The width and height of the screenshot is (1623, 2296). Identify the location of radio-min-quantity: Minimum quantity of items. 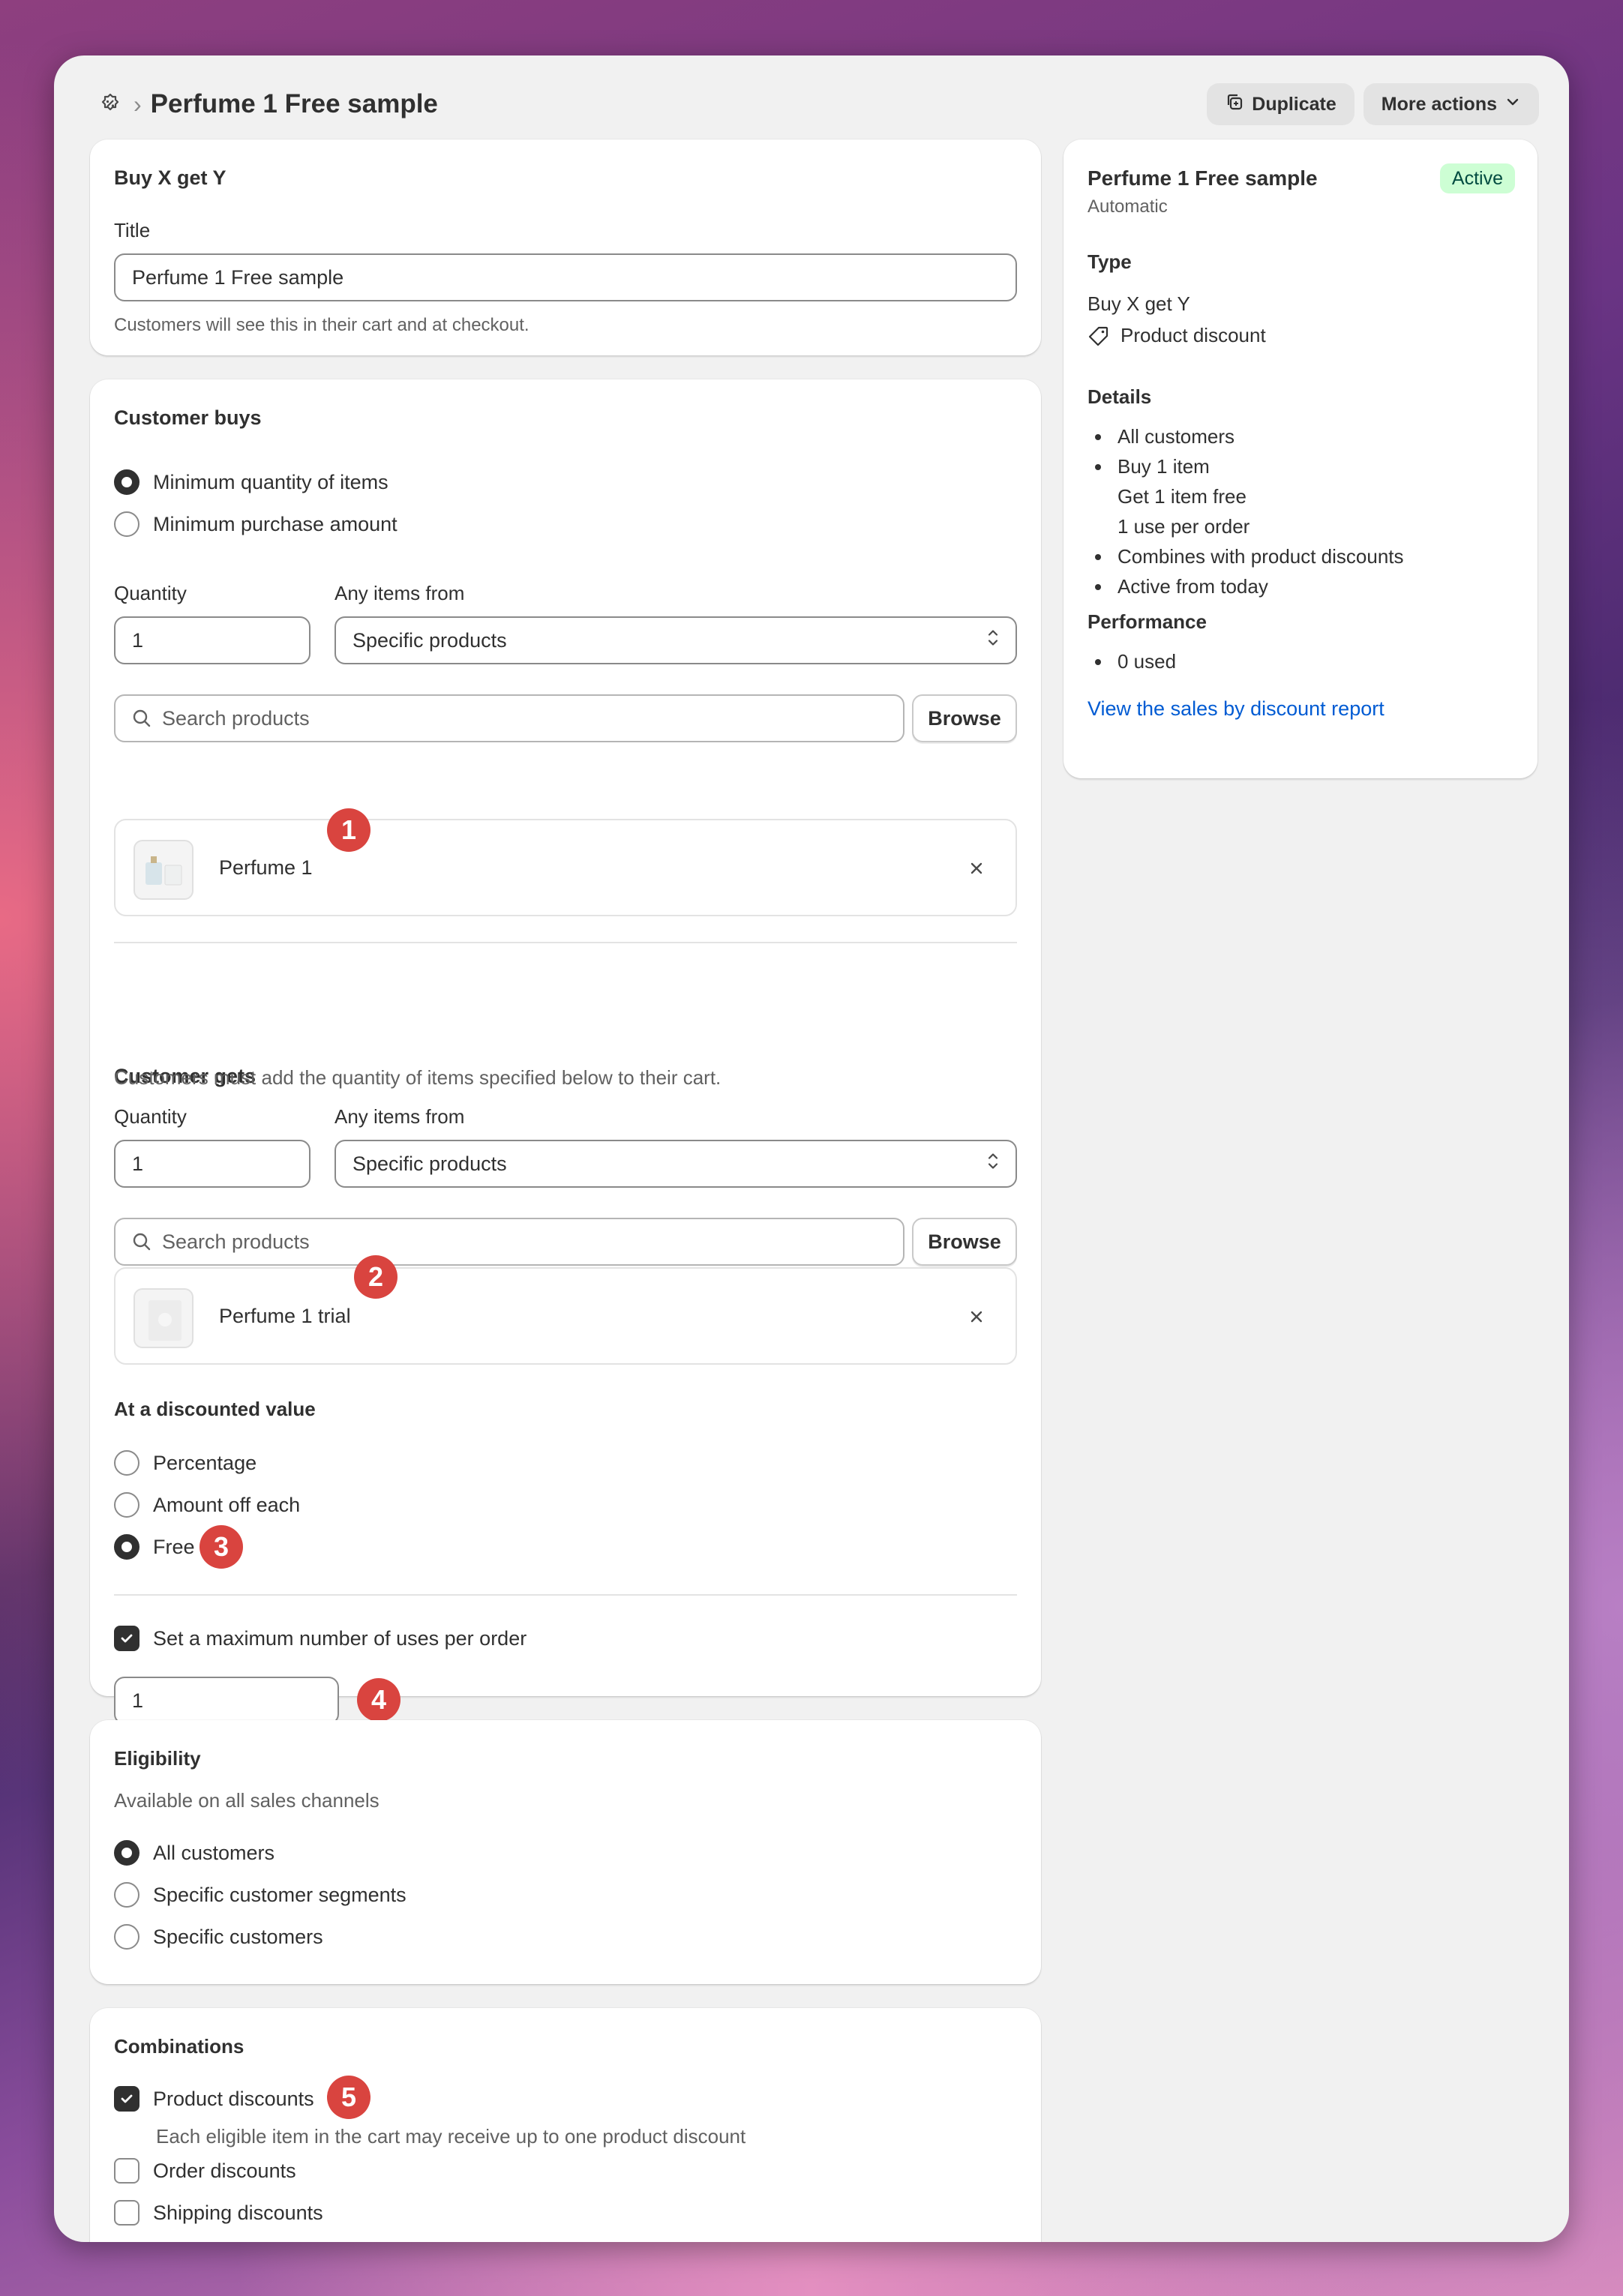
(251, 482).